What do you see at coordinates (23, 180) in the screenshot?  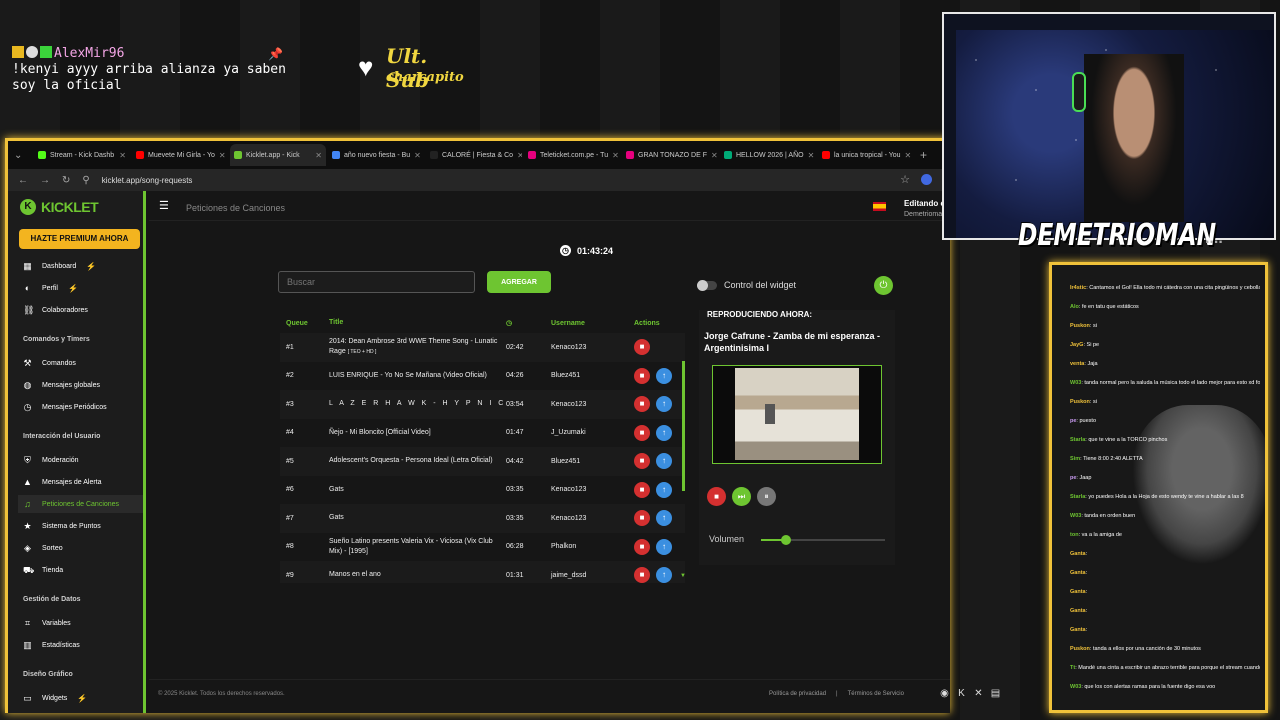 I see `back-icon: ←` at bounding box center [23, 180].